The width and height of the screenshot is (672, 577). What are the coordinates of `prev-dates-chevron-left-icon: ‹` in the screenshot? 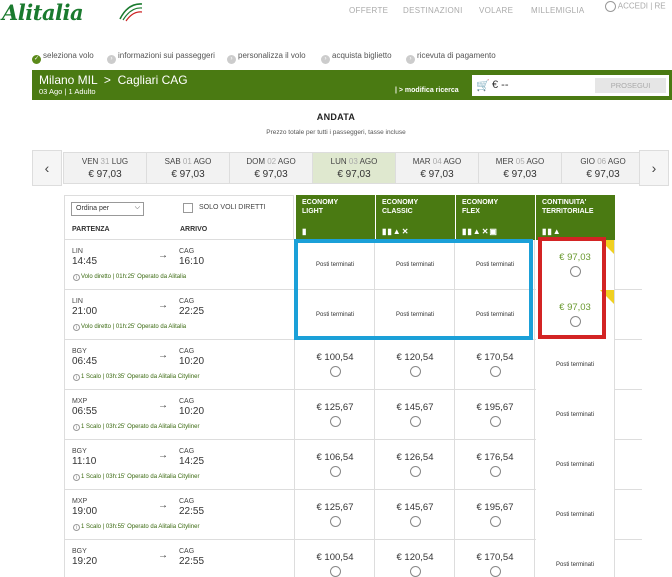 It's located at (47, 168).